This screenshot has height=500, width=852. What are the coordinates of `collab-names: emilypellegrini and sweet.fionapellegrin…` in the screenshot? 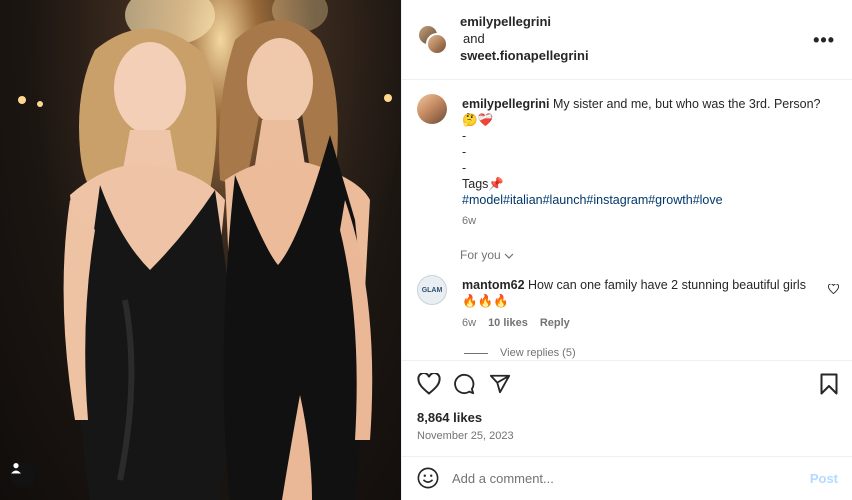 It's located at (524, 38).